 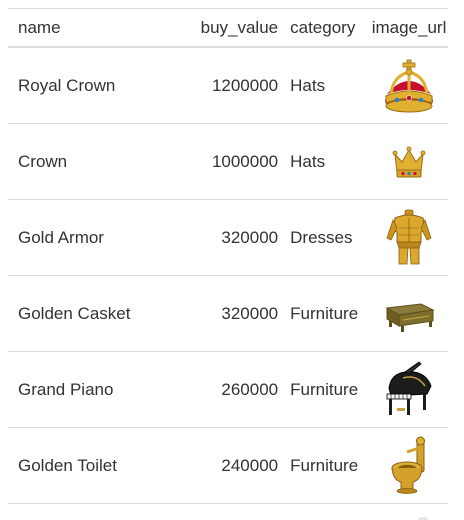 I want to click on table-row: Royal Crown 1200000 Hats, so click(x=228, y=85).